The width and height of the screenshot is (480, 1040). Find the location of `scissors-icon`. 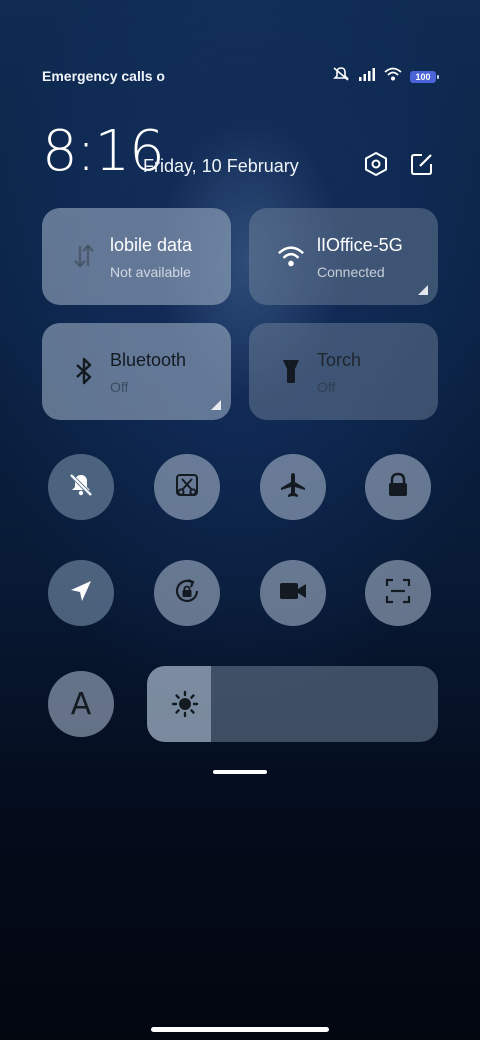

scissors-icon is located at coordinates (187, 487).